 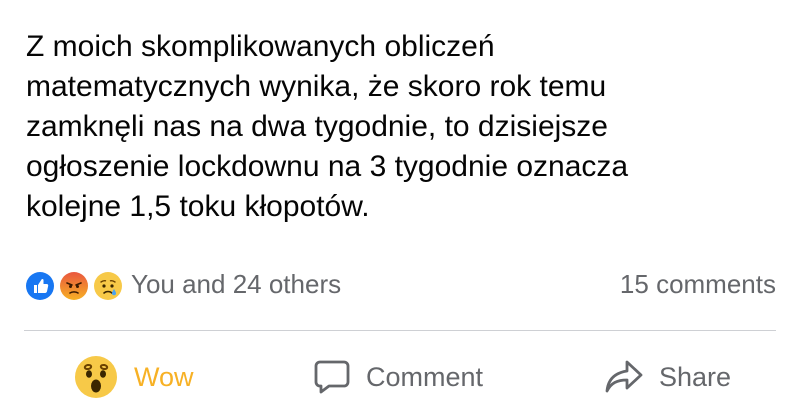 I want to click on share-label: Share, so click(x=695, y=376).